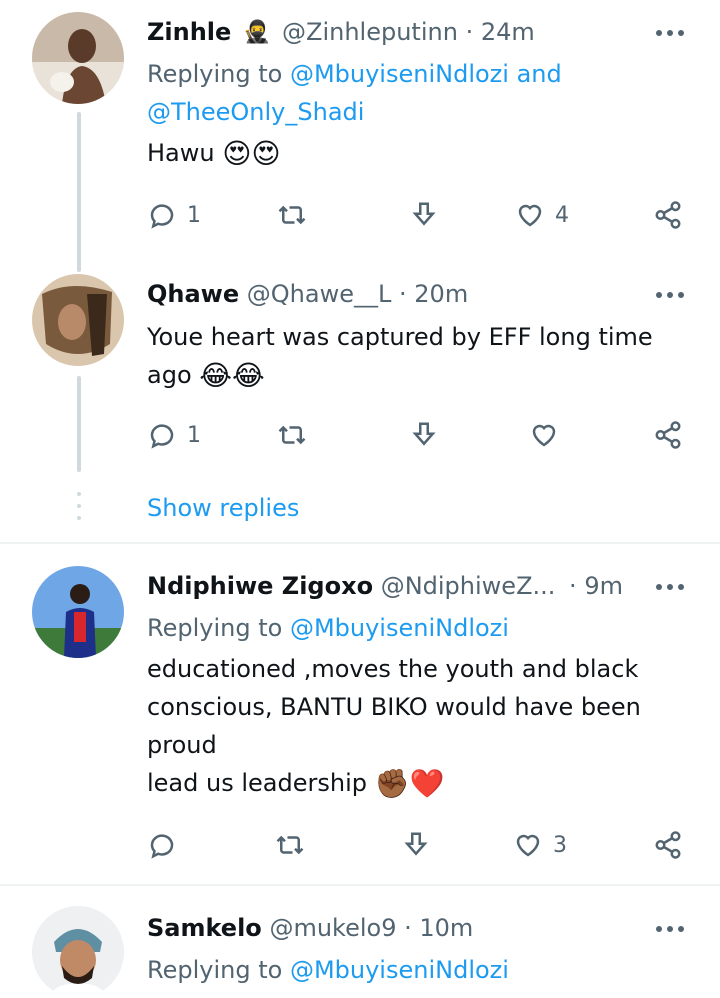 This screenshot has height=998, width=720. I want to click on reply-button, so click(162, 845).